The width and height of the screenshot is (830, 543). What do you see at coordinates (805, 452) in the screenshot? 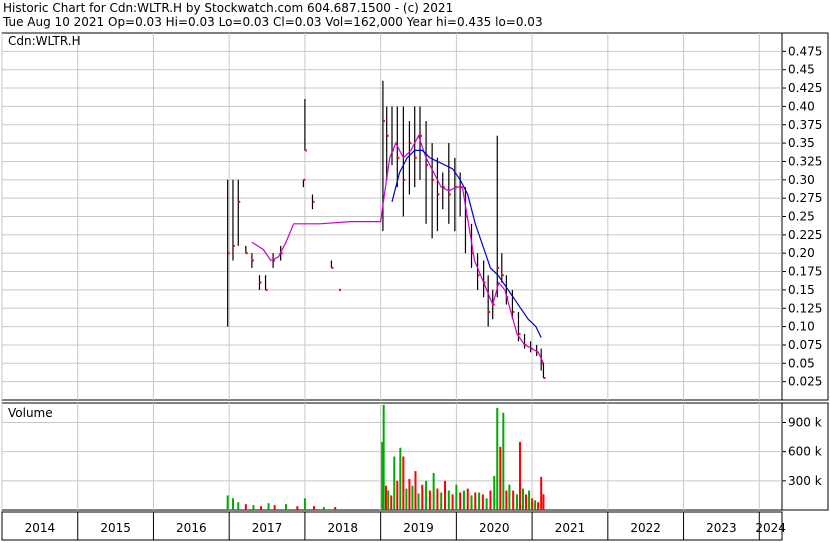
I see `volume-tick-label: 600 k` at bounding box center [805, 452].